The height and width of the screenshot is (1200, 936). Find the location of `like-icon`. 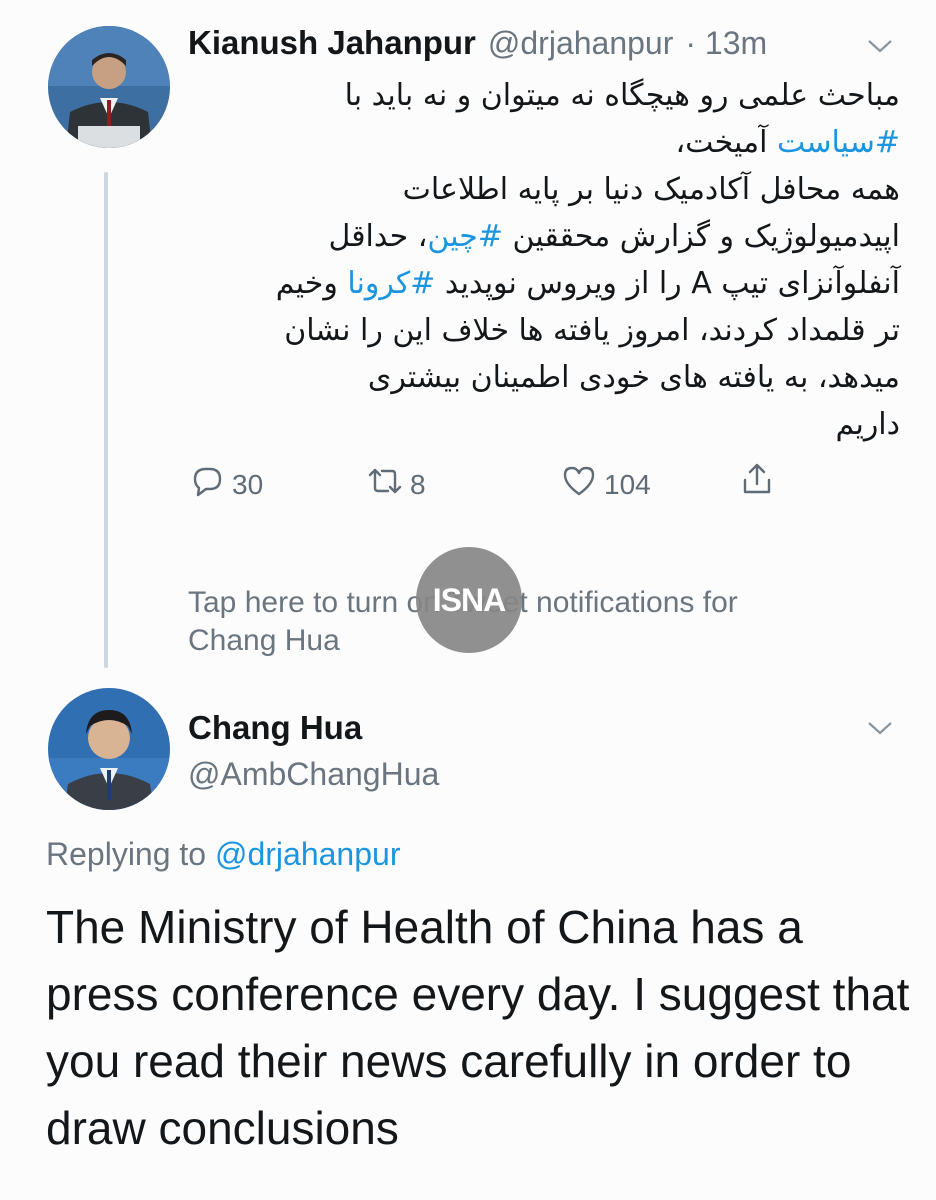

like-icon is located at coordinates (579, 484).